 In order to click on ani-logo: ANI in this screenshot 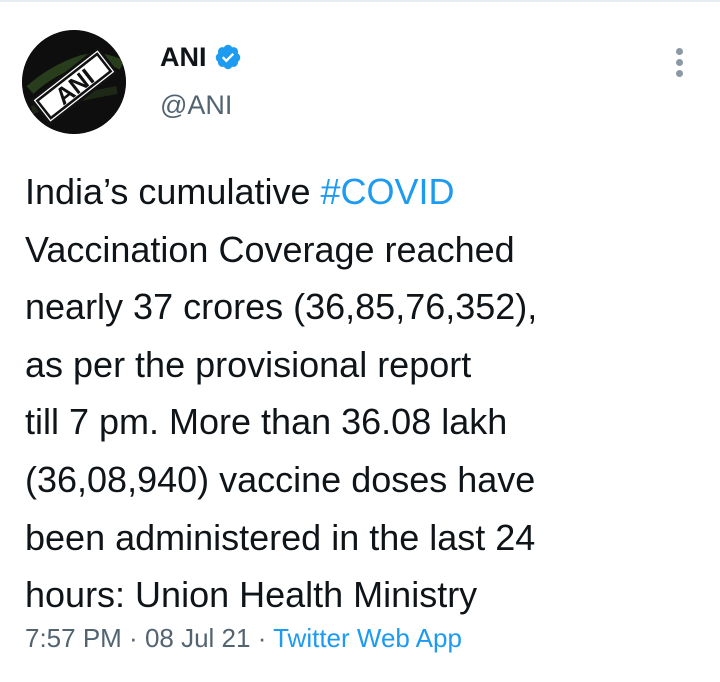, I will do `click(74, 82)`.